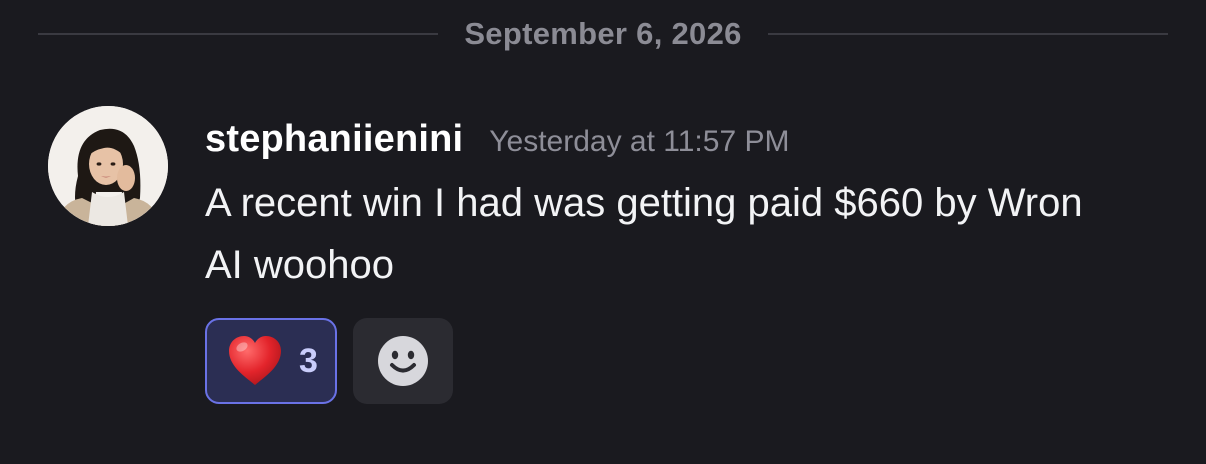  Describe the element at coordinates (255, 360) in the screenshot. I see `red-heart-icon` at that location.